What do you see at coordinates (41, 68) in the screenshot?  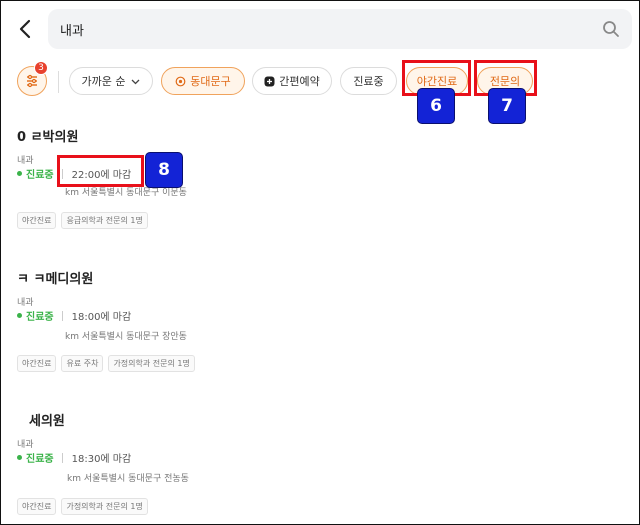 I see `filter-count-badge: 3` at bounding box center [41, 68].